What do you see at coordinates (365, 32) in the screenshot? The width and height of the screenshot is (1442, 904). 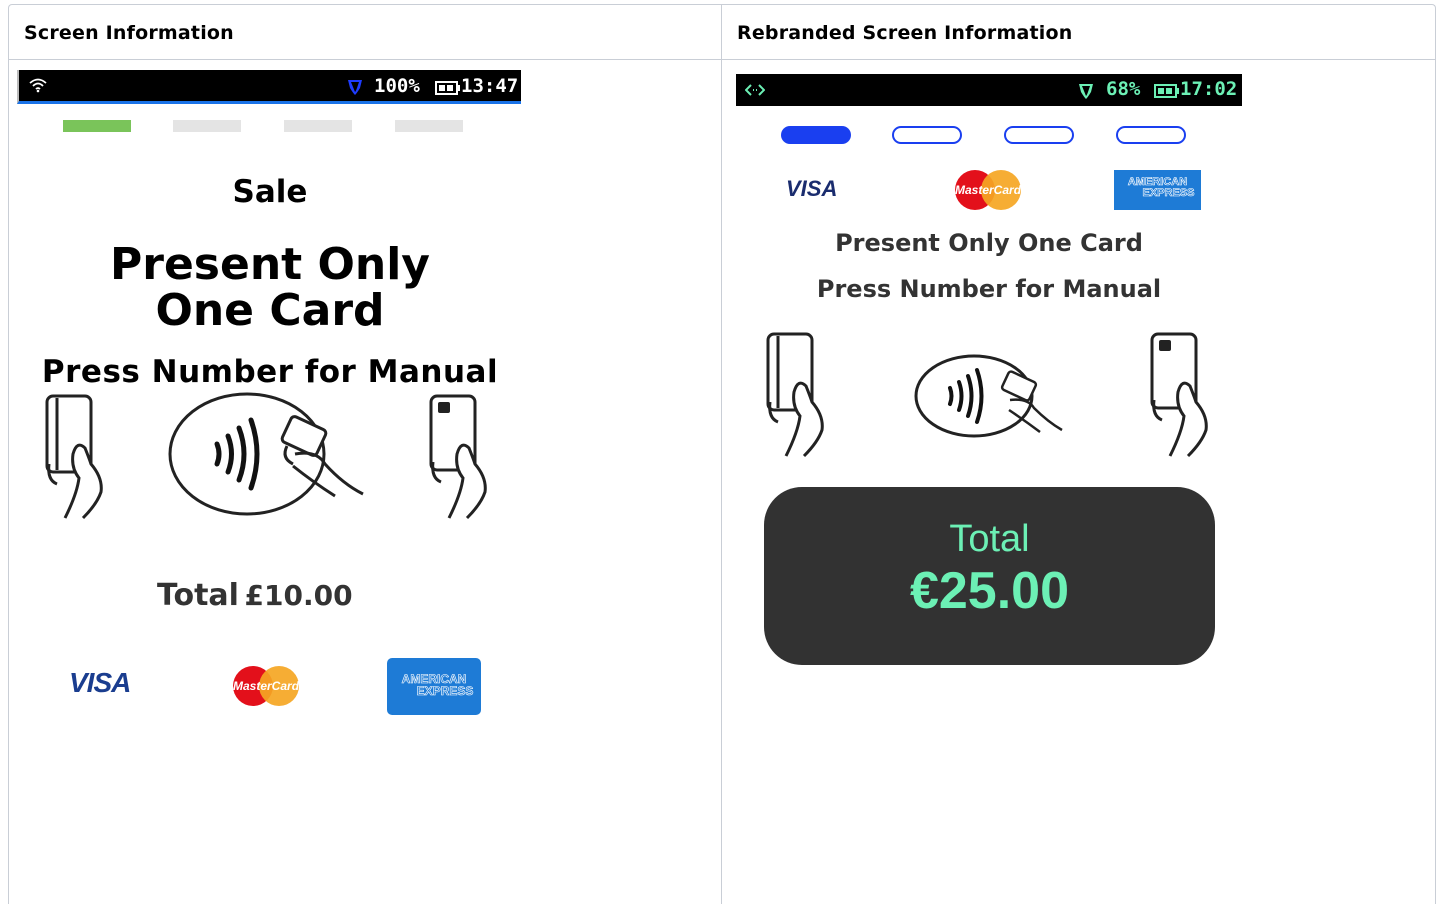 I see `original-header: Screen Information` at bounding box center [365, 32].